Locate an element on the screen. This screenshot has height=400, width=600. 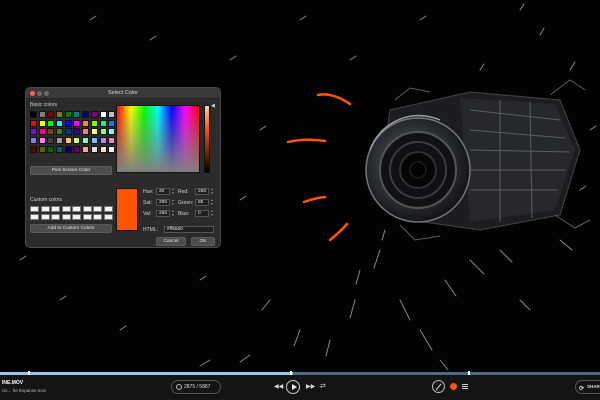
basic-colors-label: Basic colors is located at coordinates (43, 105).